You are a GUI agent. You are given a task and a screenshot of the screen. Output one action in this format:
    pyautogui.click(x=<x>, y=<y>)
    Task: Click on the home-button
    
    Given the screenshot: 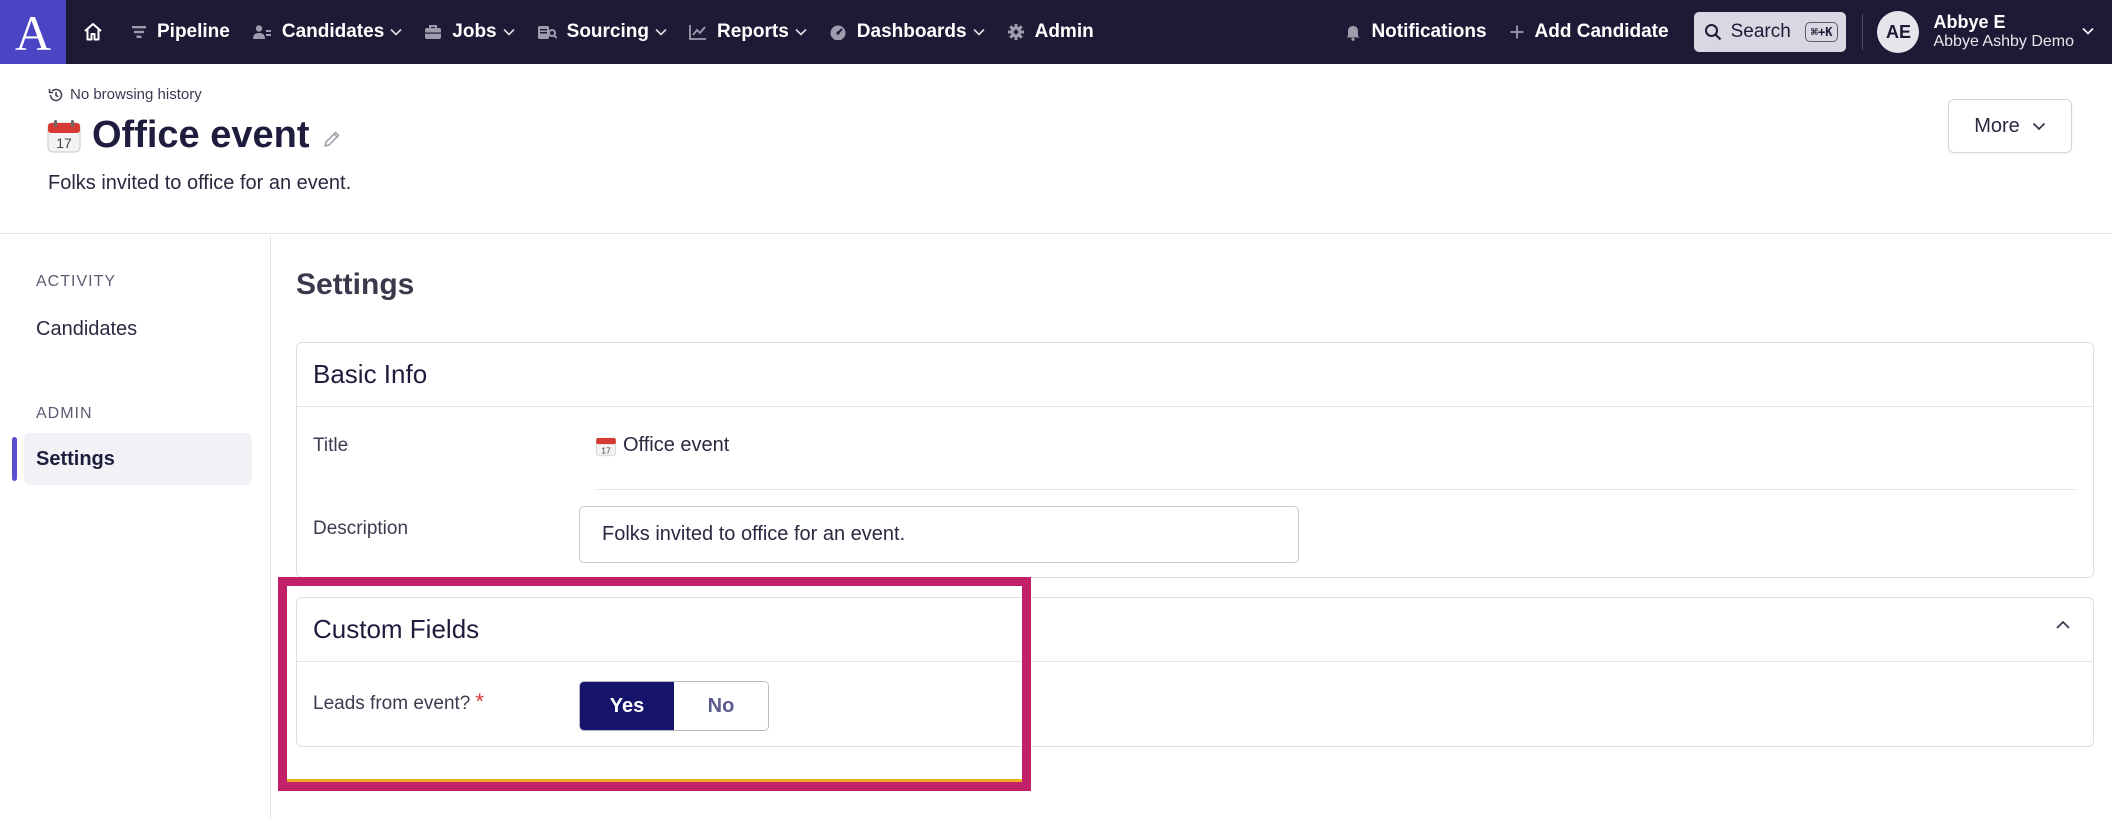 What is the action you would take?
    pyautogui.click(x=93, y=32)
    